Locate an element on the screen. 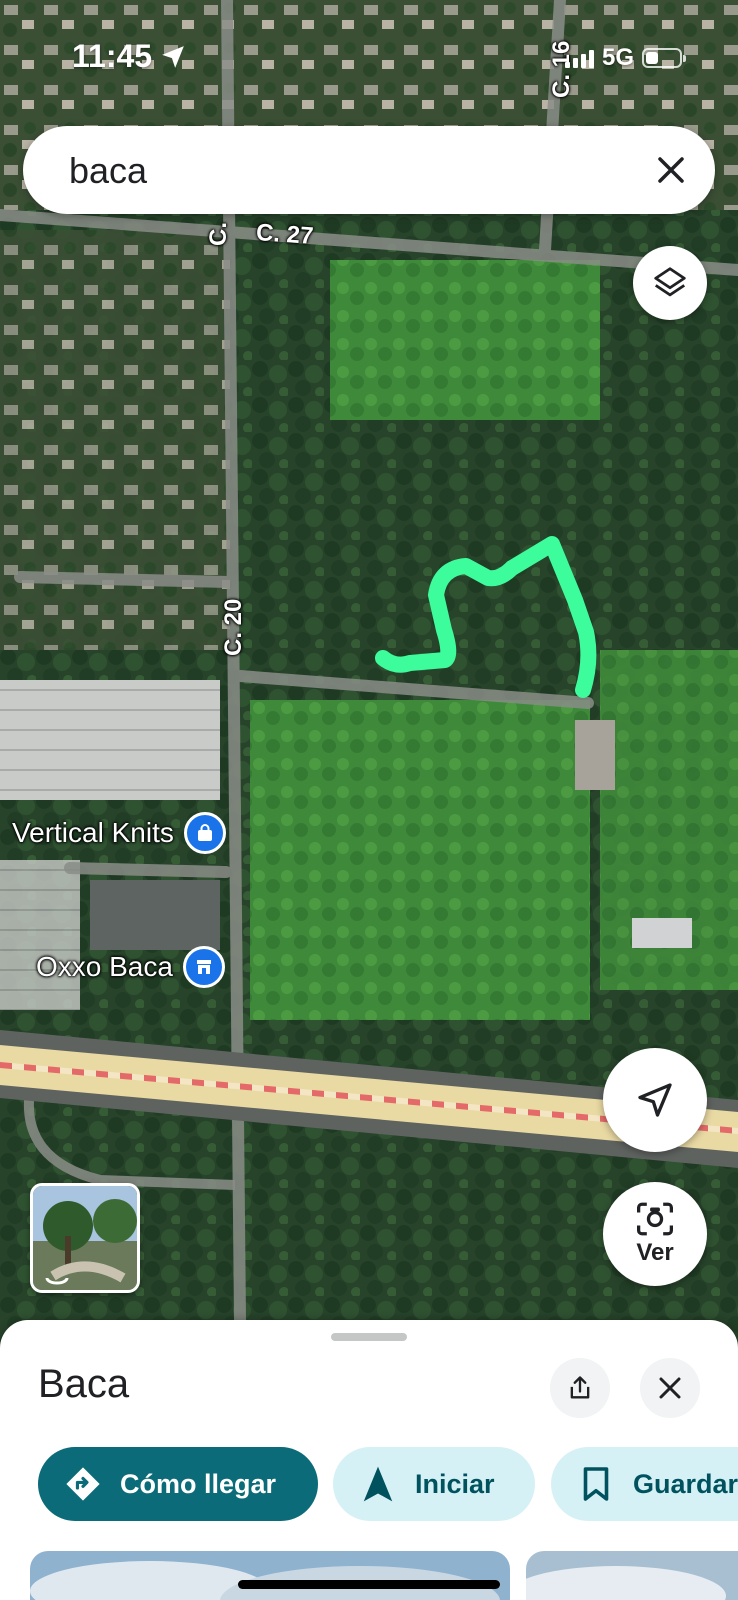 This screenshot has height=1600, width=738. poi-label: Oxxo Baca is located at coordinates (104, 966).